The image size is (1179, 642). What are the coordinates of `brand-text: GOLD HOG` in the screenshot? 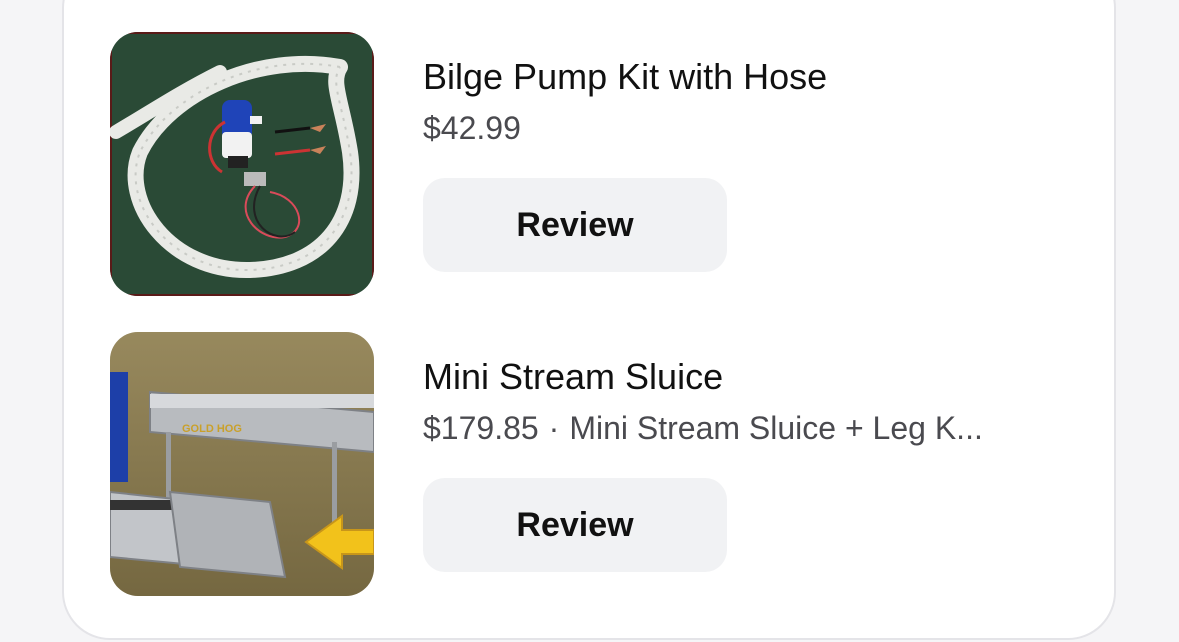 It's located at (212, 429).